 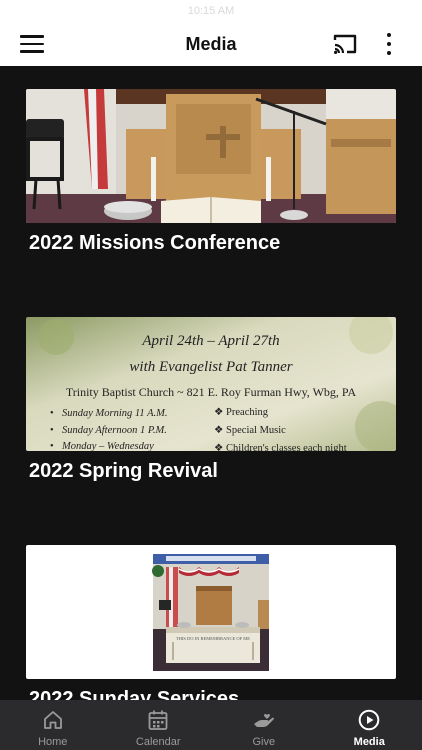 What do you see at coordinates (210, 367) in the screenshot?
I see `flyer-speaker: with Evangelist Pat Tanner` at bounding box center [210, 367].